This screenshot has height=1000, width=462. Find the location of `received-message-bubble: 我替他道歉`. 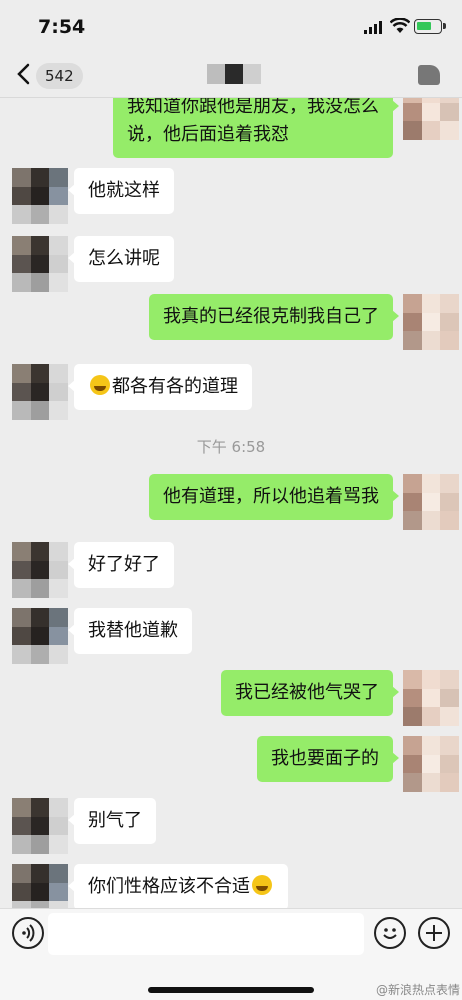

received-message-bubble: 我替他道歉 is located at coordinates (130, 631).